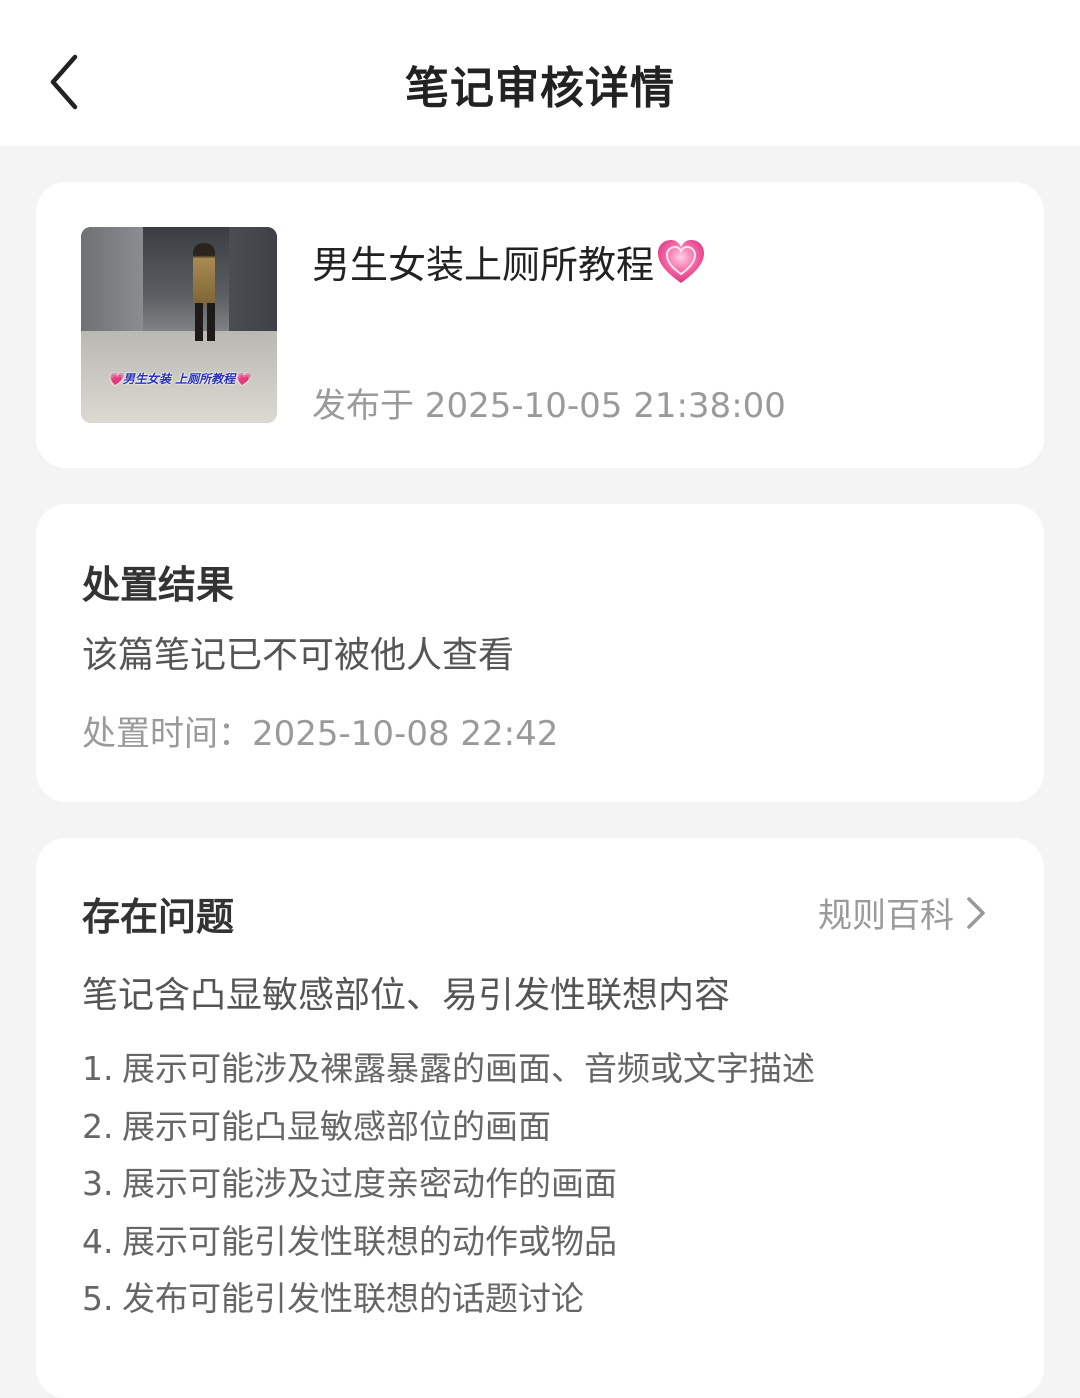 The height and width of the screenshot is (1398, 1080). Describe the element at coordinates (298, 655) in the screenshot. I see `result-description: 该篇笔记已不可被他人查看` at that location.